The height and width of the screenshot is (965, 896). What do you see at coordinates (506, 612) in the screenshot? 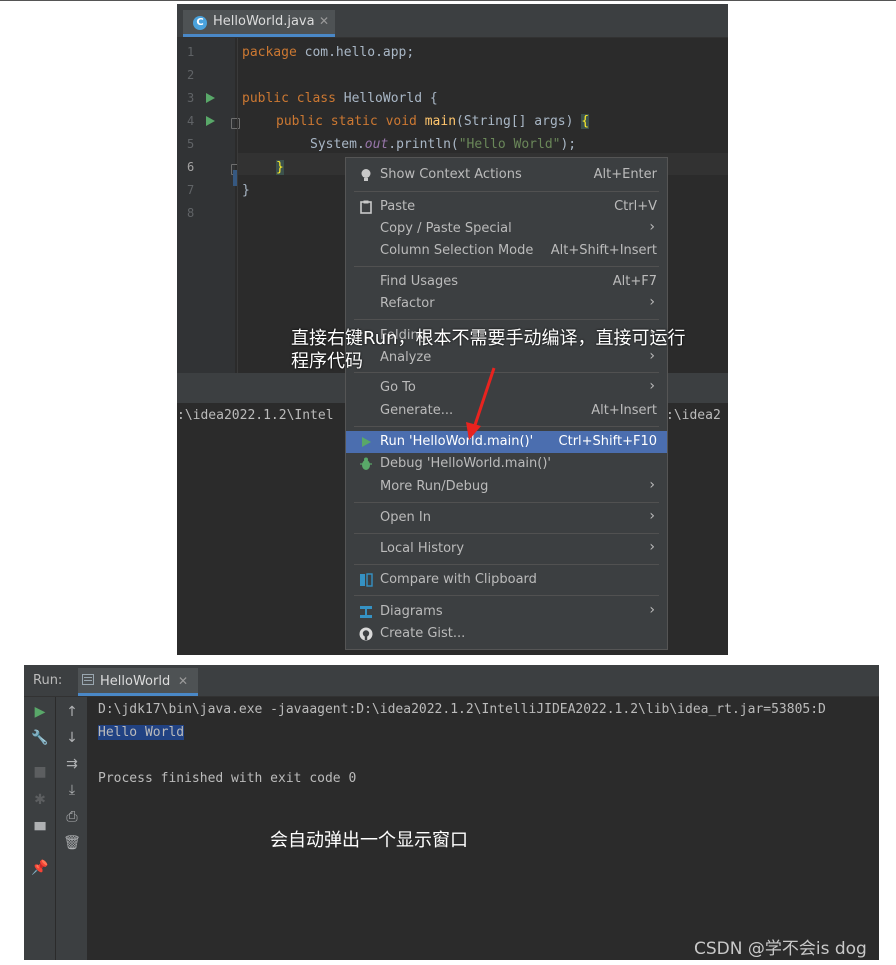
I see `menu-item-diagrams: Diagrams ›` at bounding box center [506, 612].